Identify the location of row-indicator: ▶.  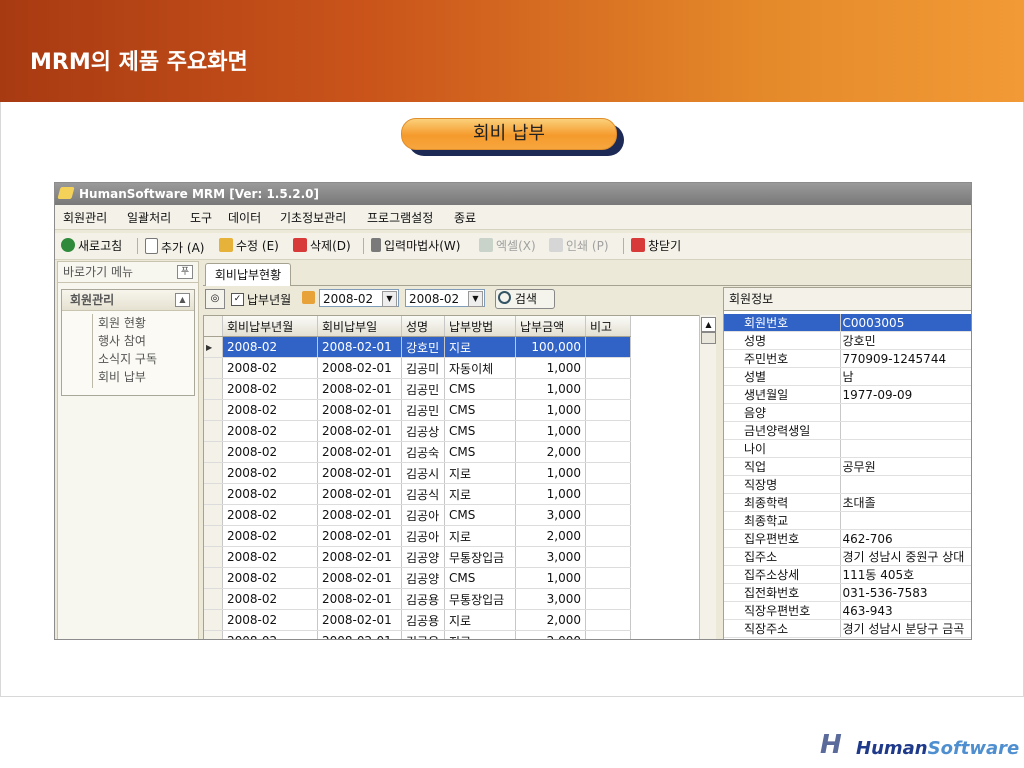
(213, 347).